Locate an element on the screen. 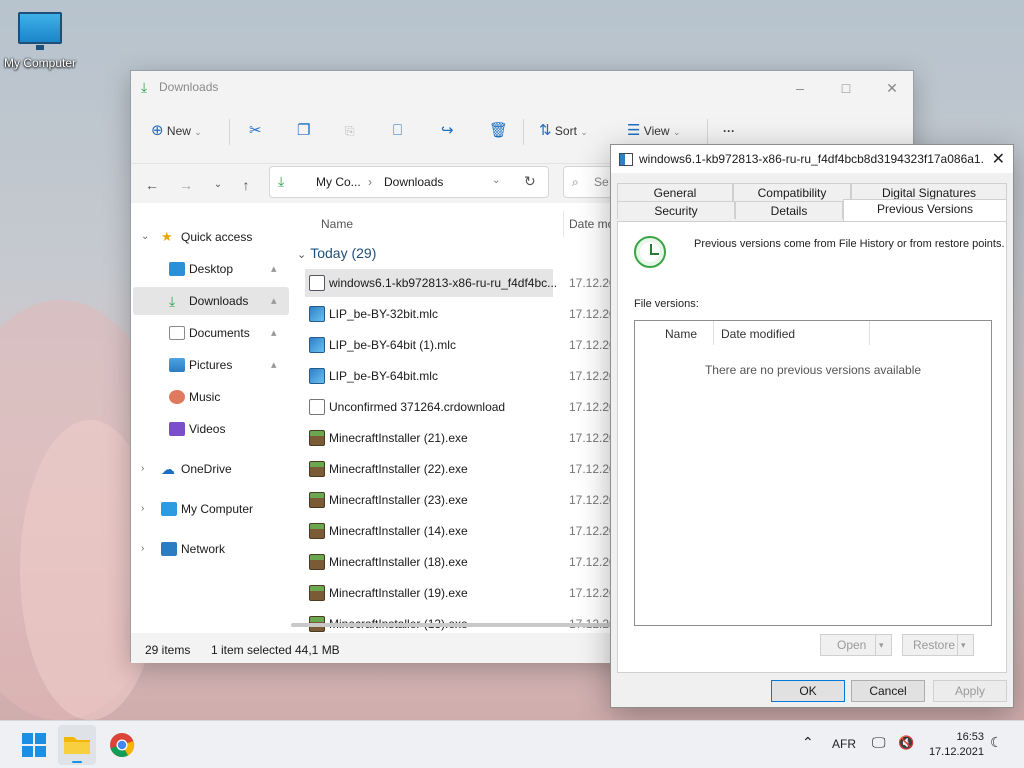 This screenshot has height=768, width=1024. paste-button: ⎘ is located at coordinates (350, 131).